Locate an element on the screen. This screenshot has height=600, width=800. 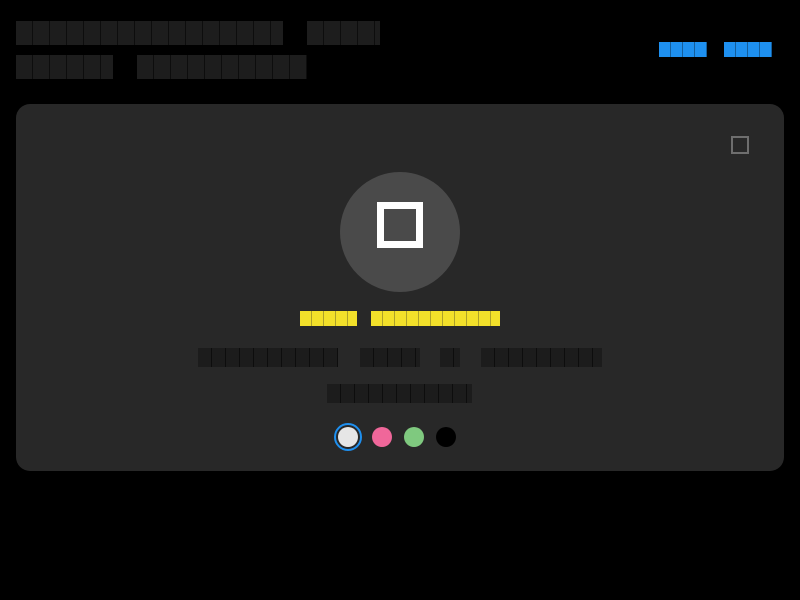
square-icon is located at coordinates (400, 225).